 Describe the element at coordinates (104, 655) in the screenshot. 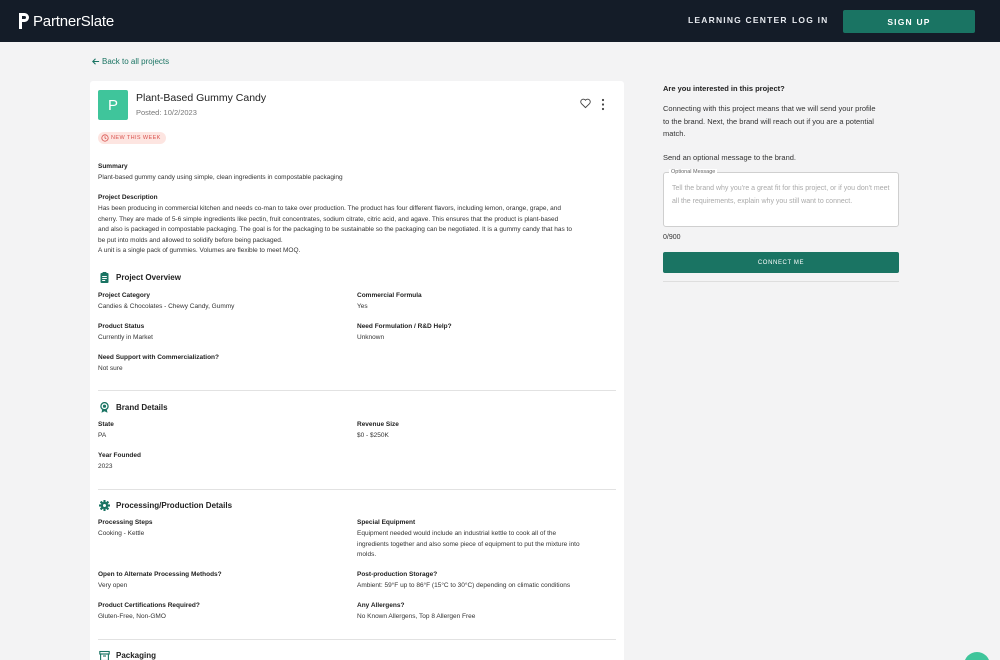

I see `package-box-icon` at that location.